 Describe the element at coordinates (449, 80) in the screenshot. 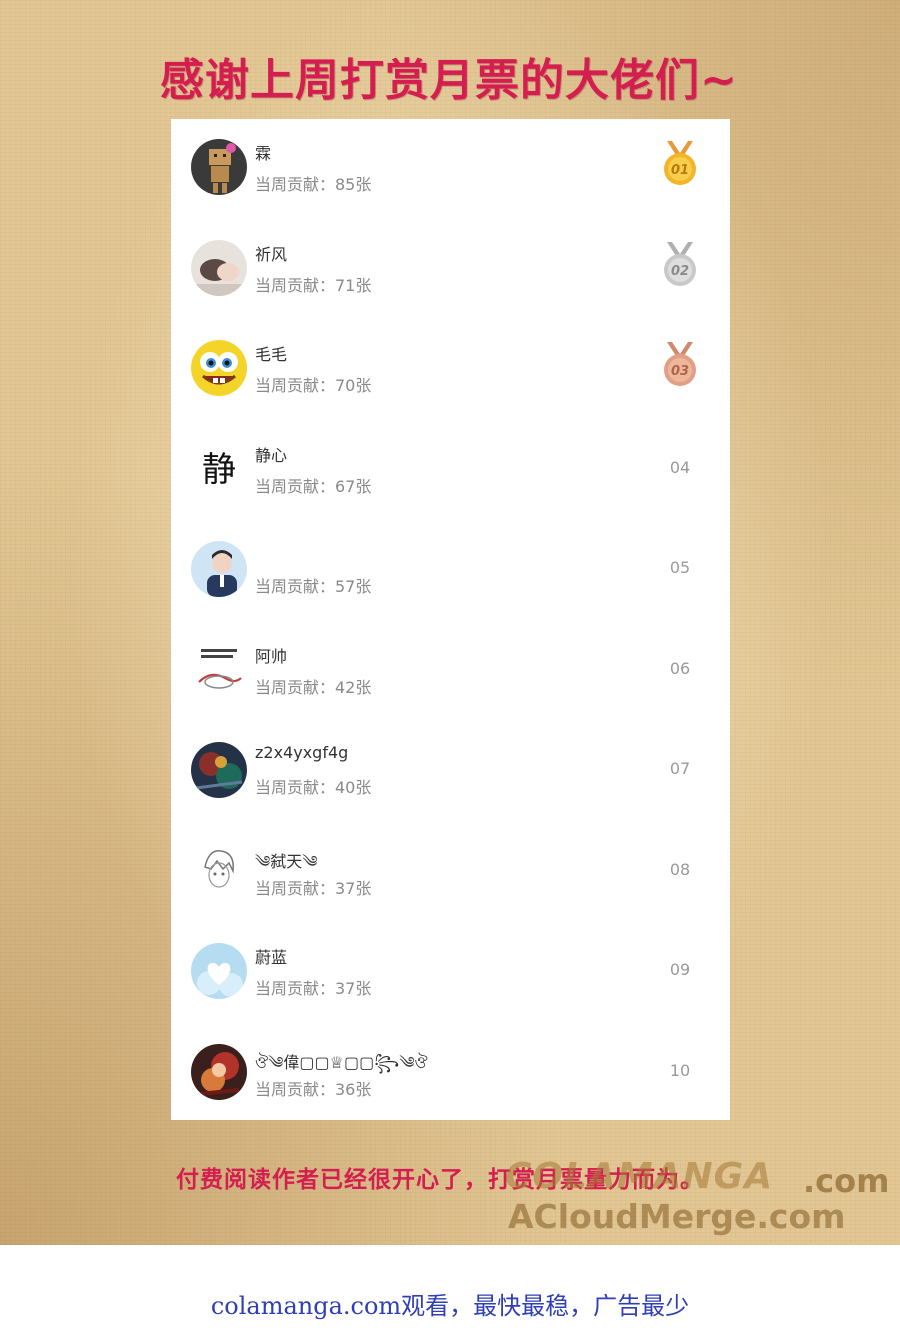

I see `page-title: 感谢上周打赏月票的大佬们~` at that location.